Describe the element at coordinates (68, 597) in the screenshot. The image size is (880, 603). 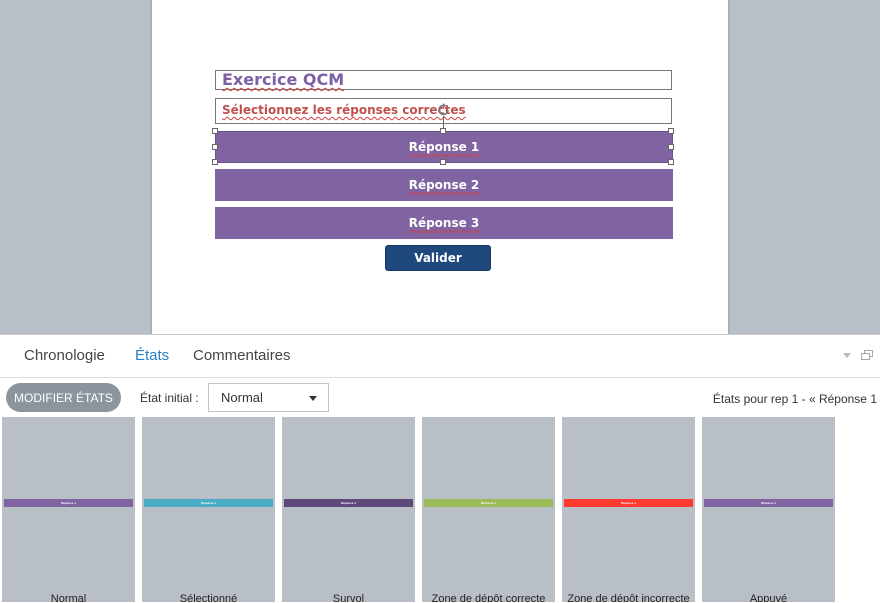
I see `state-name: Normal` at that location.